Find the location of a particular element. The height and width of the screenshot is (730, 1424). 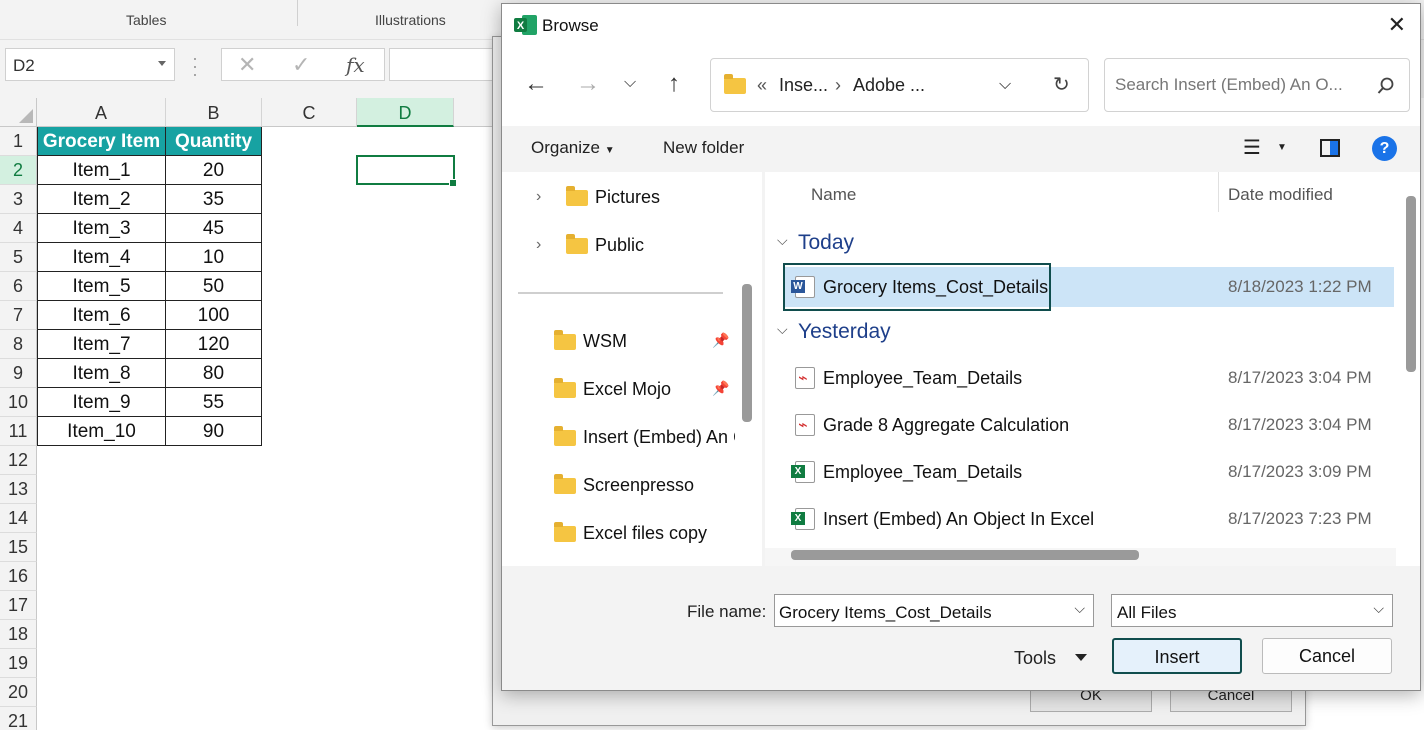

row-header-10: 10 is located at coordinates (18, 402).